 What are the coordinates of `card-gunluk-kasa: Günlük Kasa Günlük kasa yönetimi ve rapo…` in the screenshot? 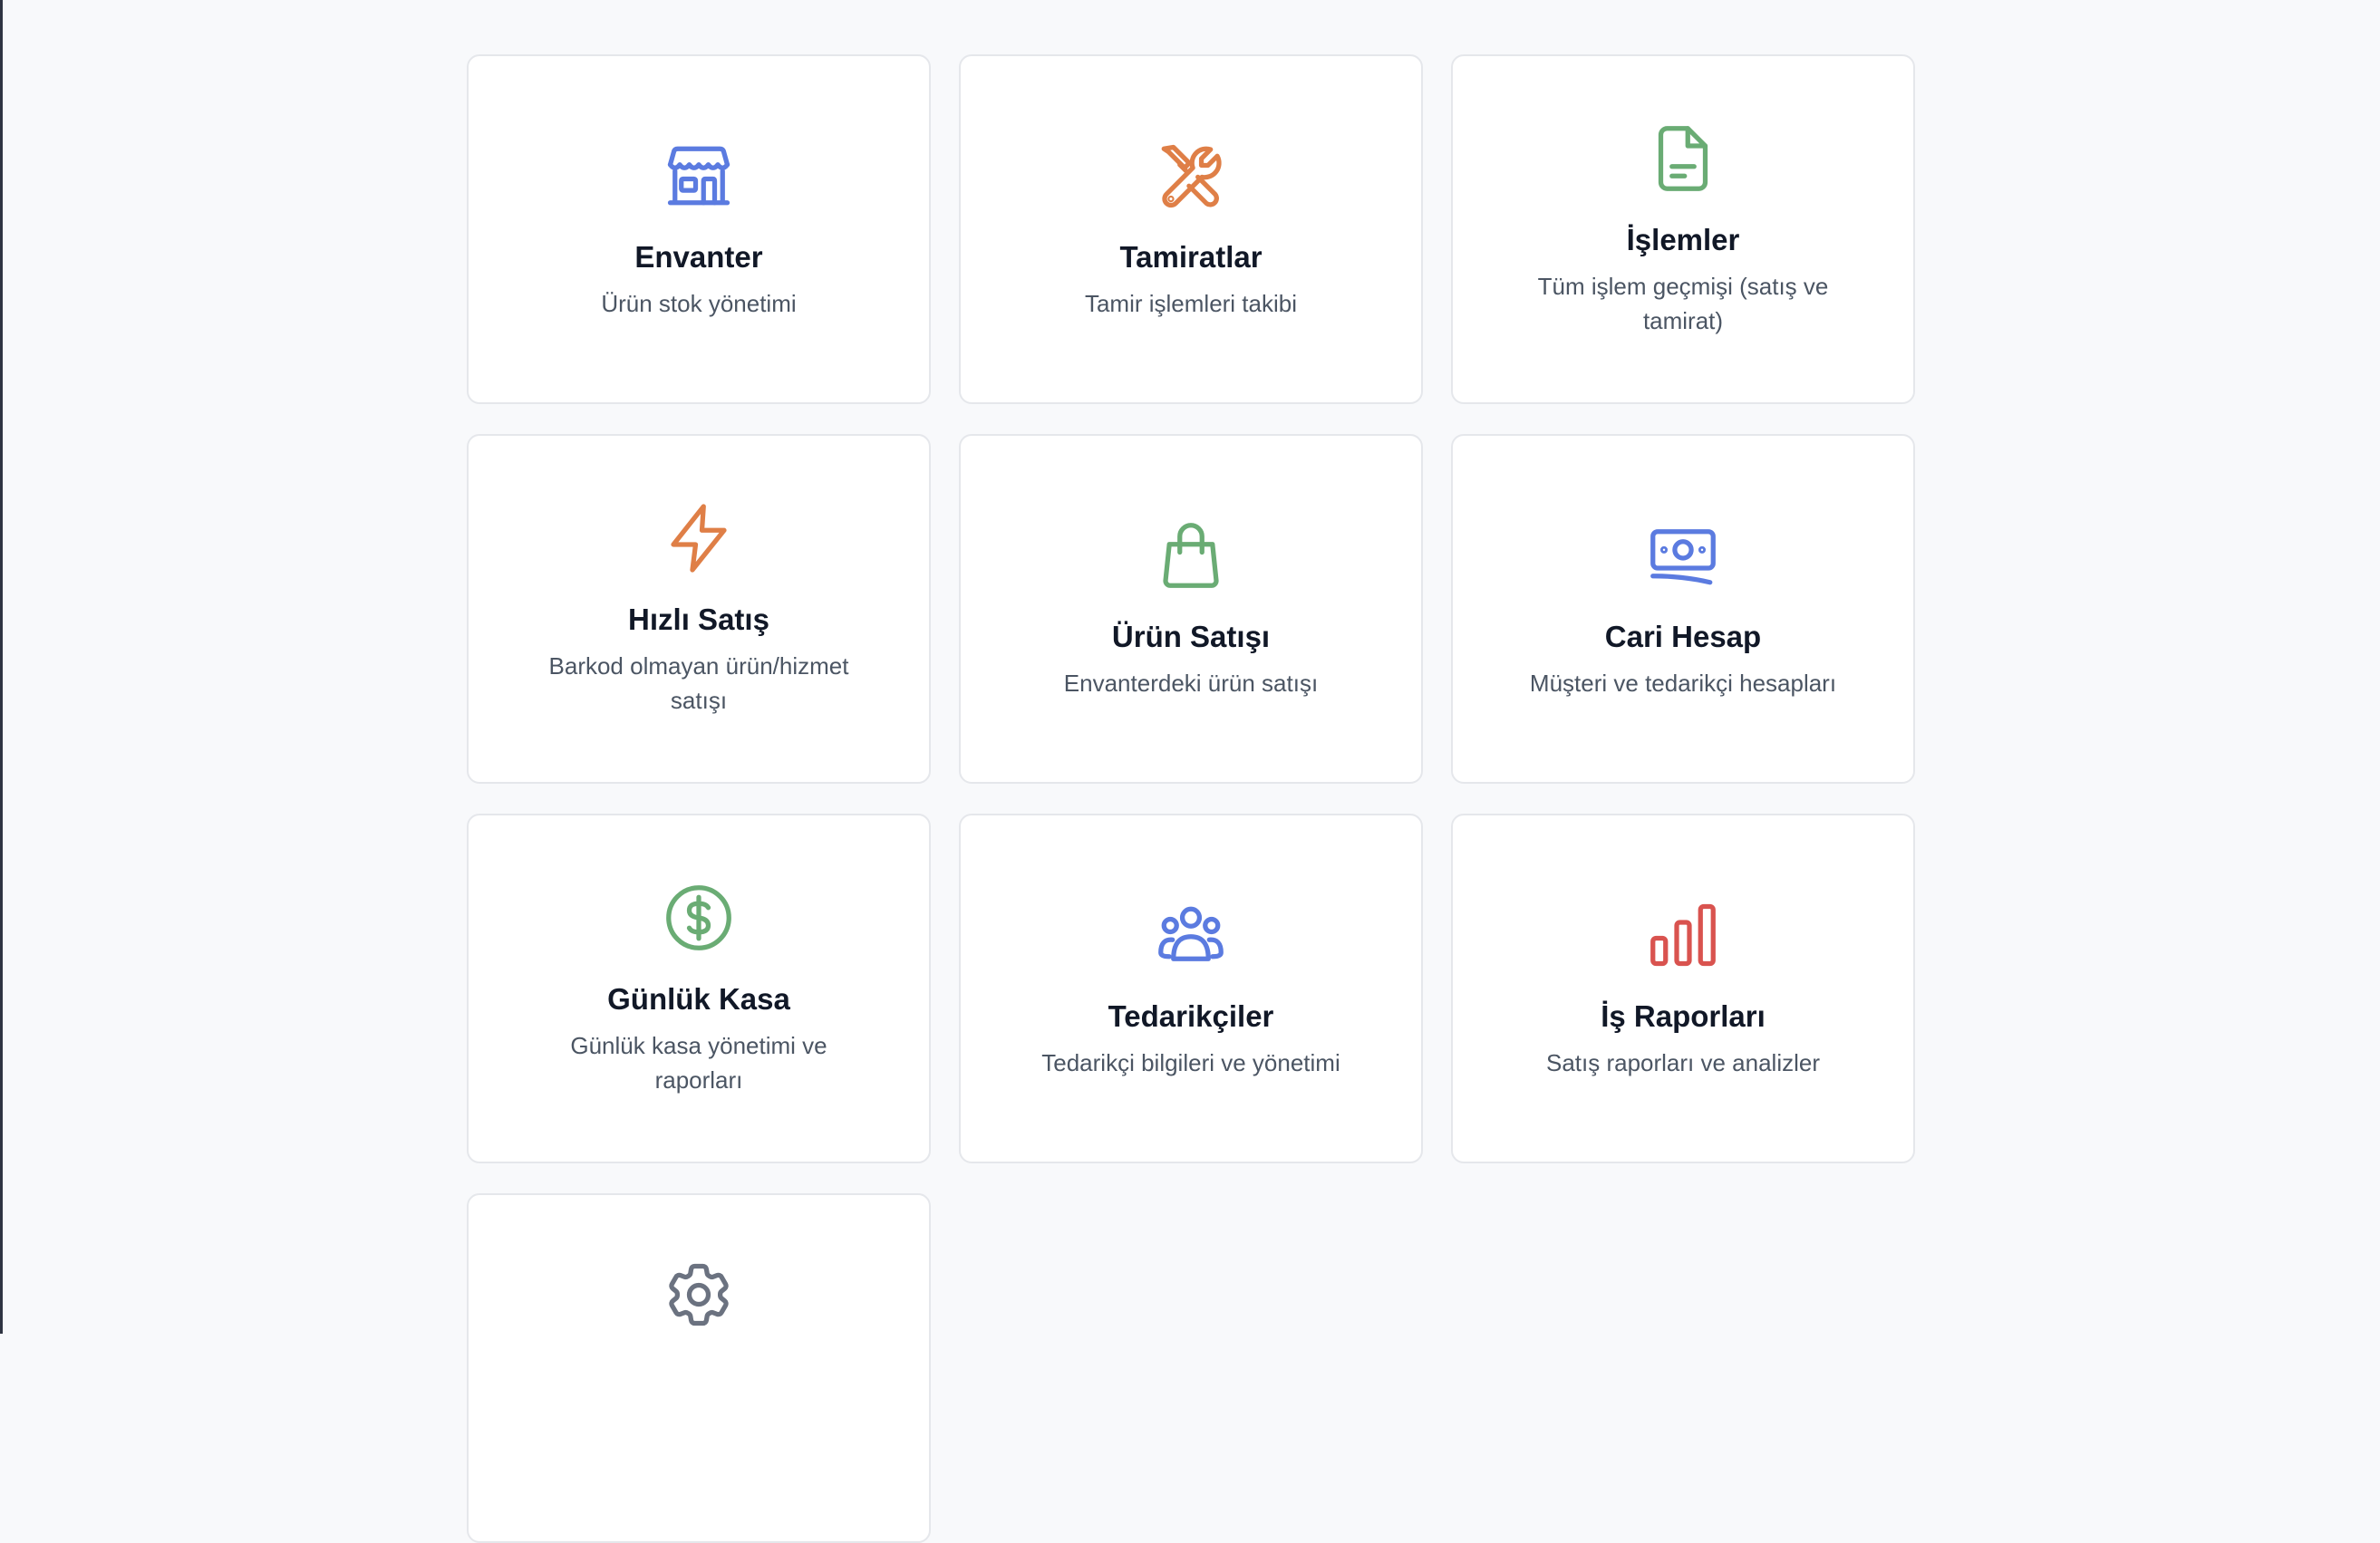 It's located at (699, 988).